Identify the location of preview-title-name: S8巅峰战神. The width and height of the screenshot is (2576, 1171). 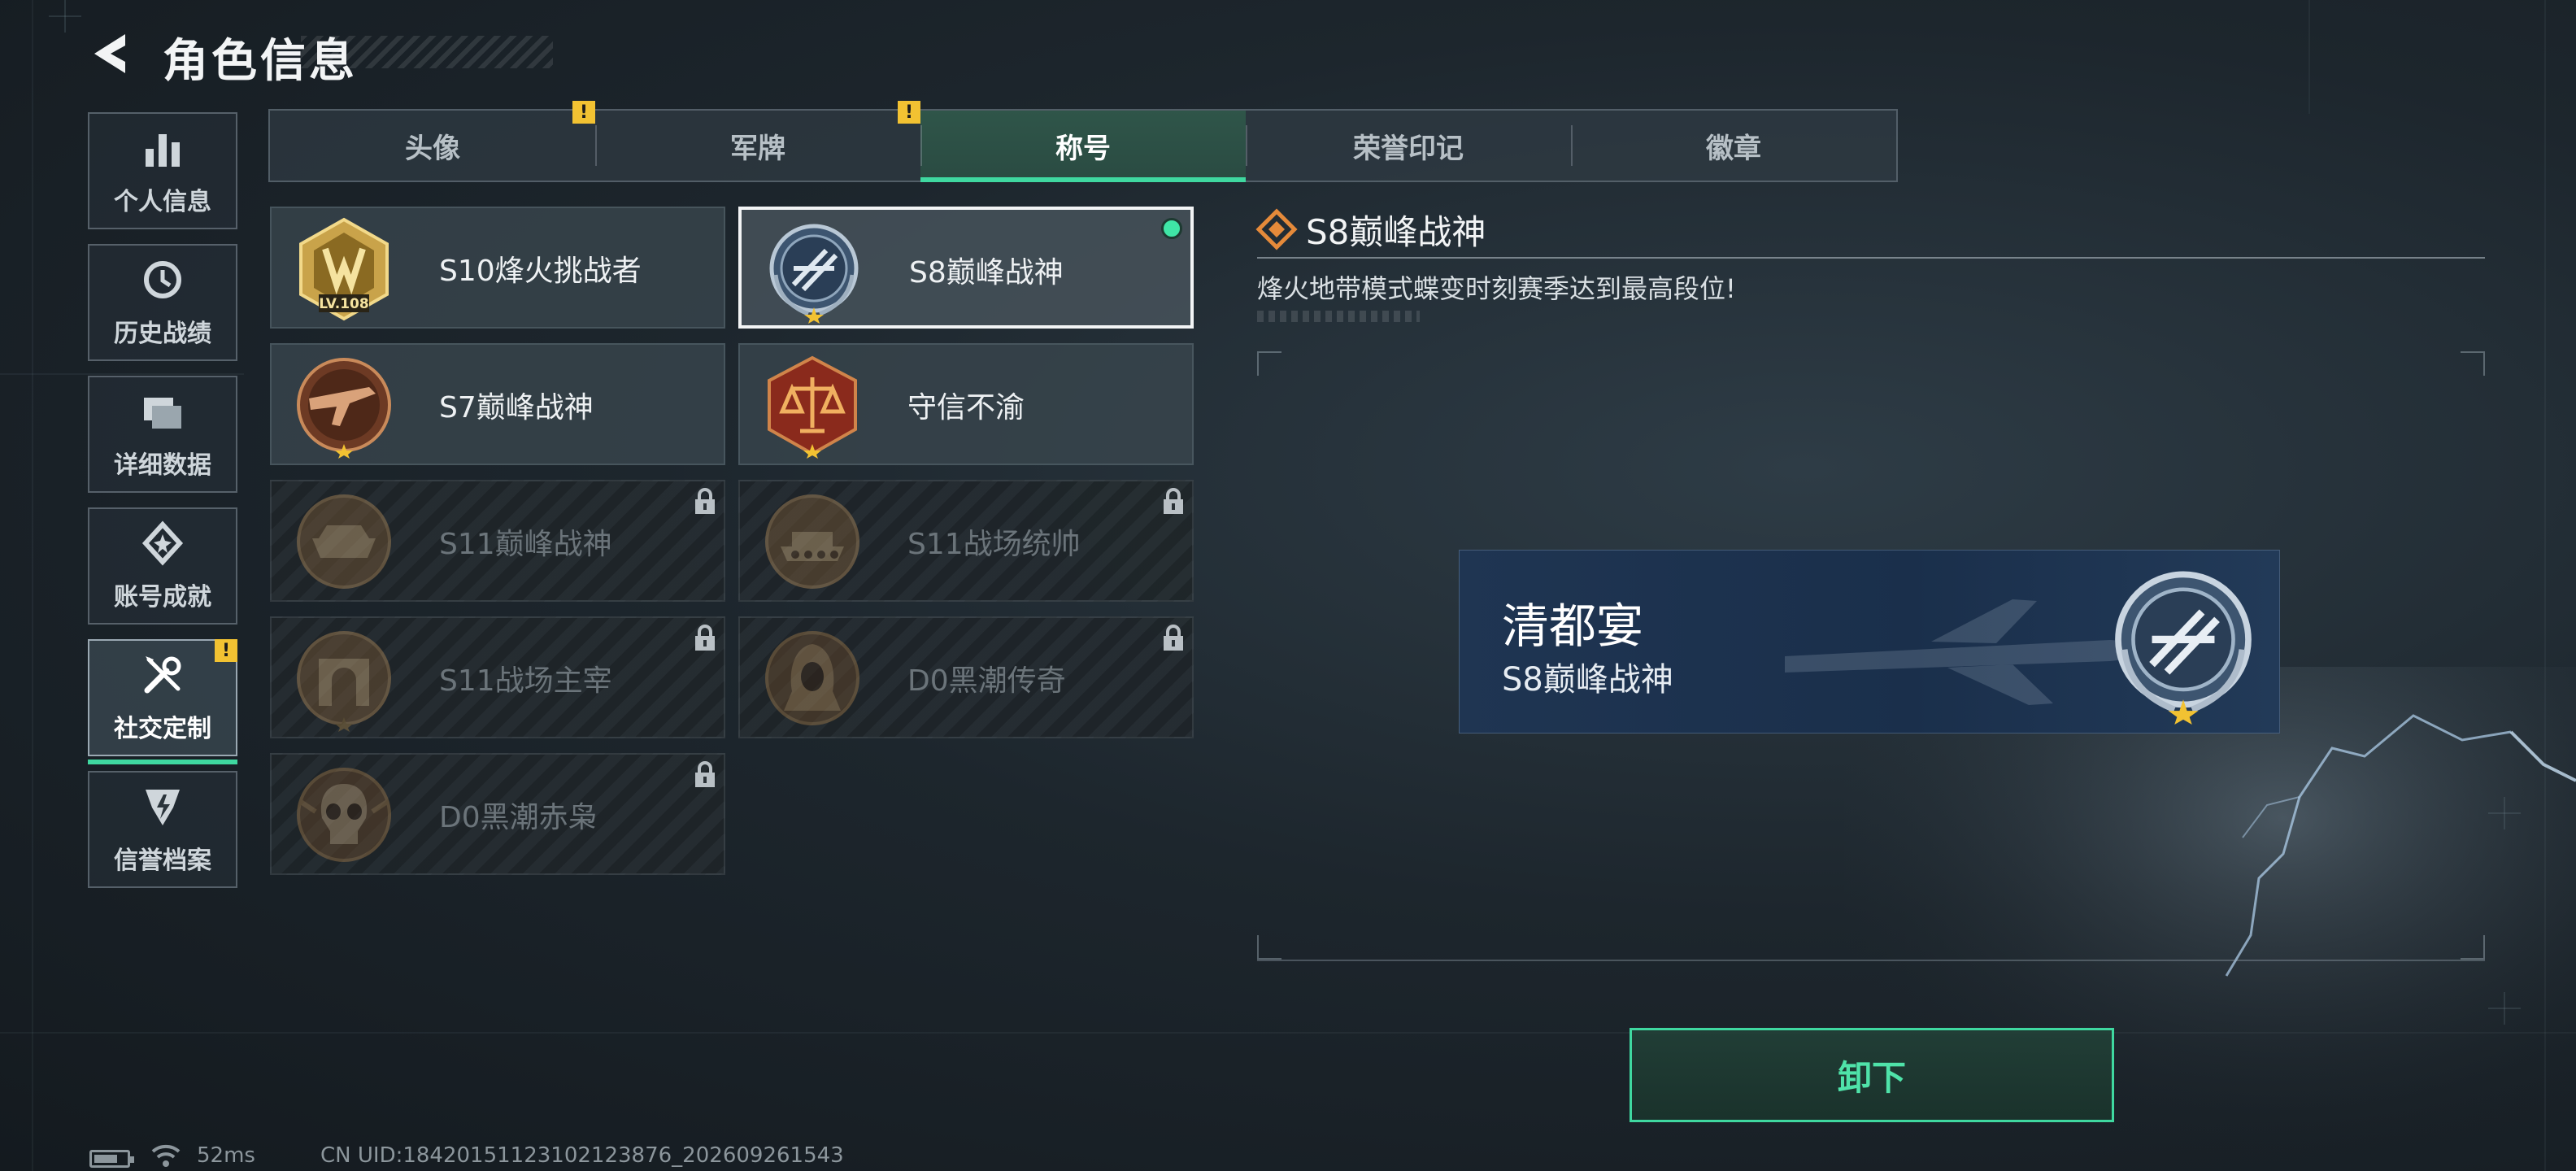
(1588, 680).